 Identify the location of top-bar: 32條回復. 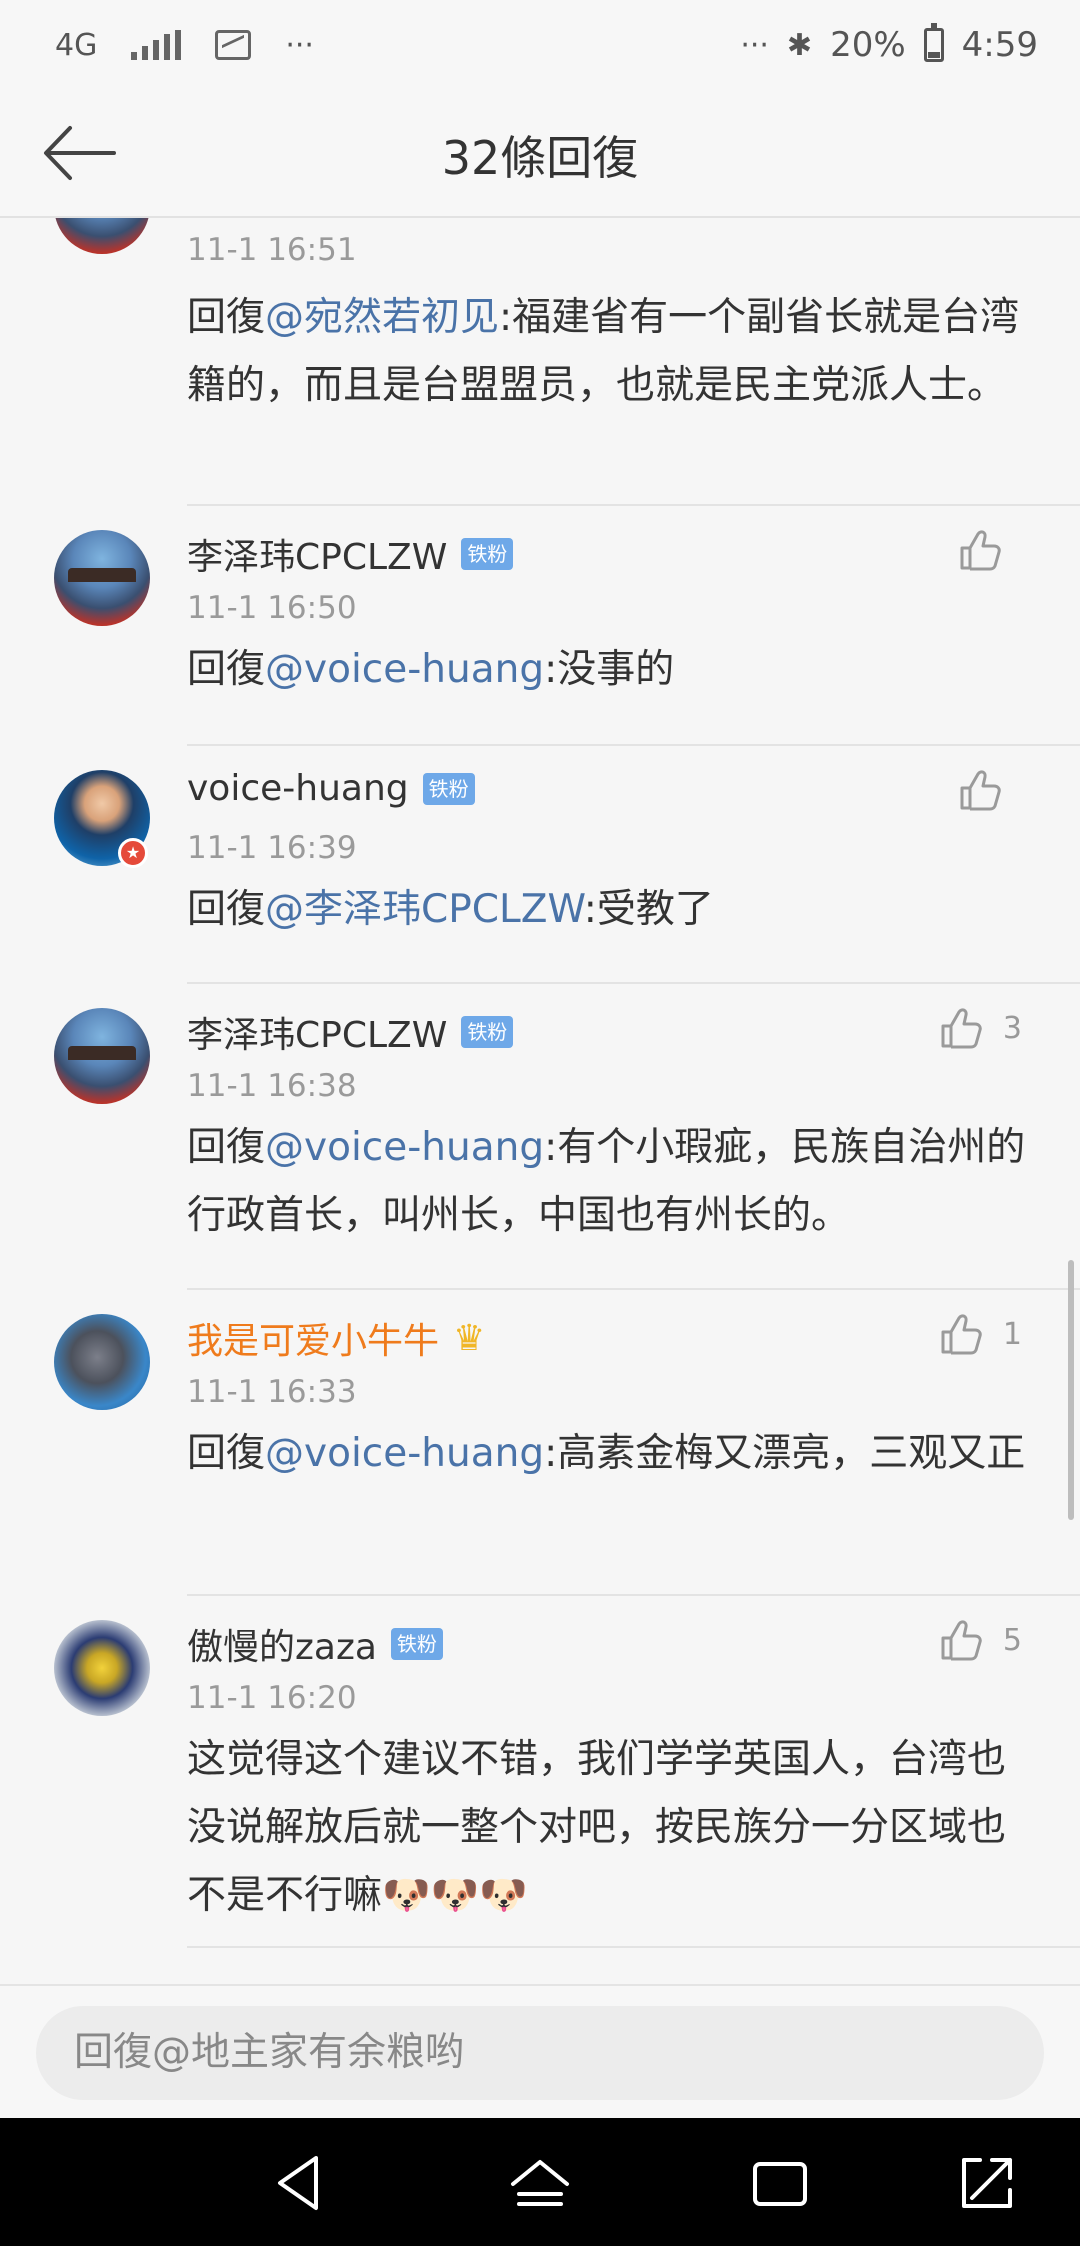
(540, 154).